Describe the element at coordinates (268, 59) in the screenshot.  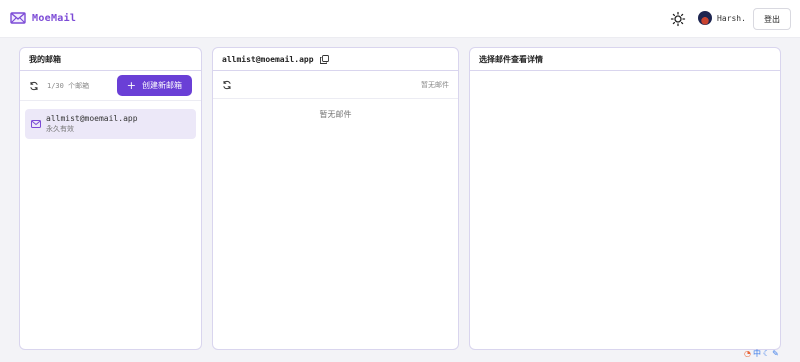
I see `inbox-address-title: allmist@moemail.app` at that location.